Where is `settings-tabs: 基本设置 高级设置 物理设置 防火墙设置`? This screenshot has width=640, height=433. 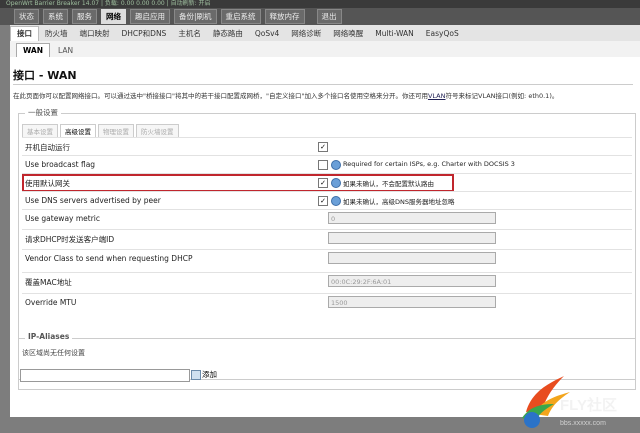
settings-tabs: 基本设置 高级设置 物理设置 防火墙设置 is located at coordinates (101, 131).